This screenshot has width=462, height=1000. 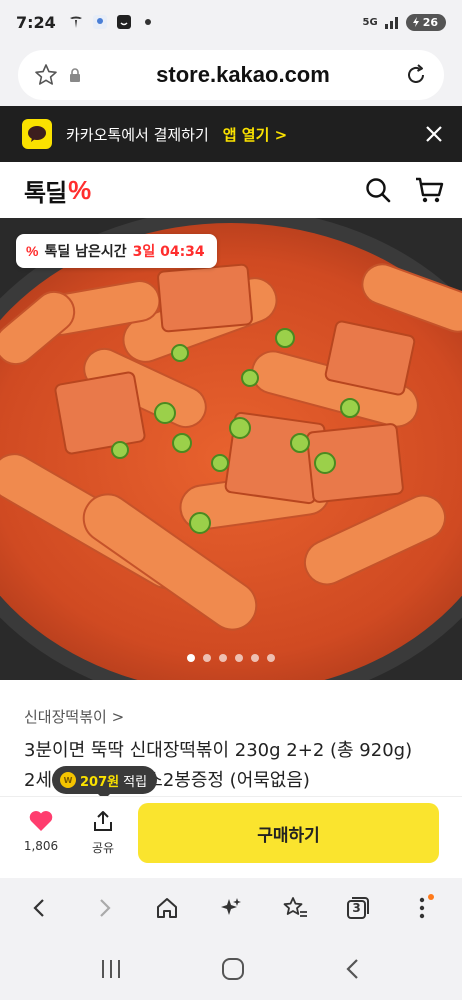 I want to click on tab-count: 3, so click(x=356, y=908).